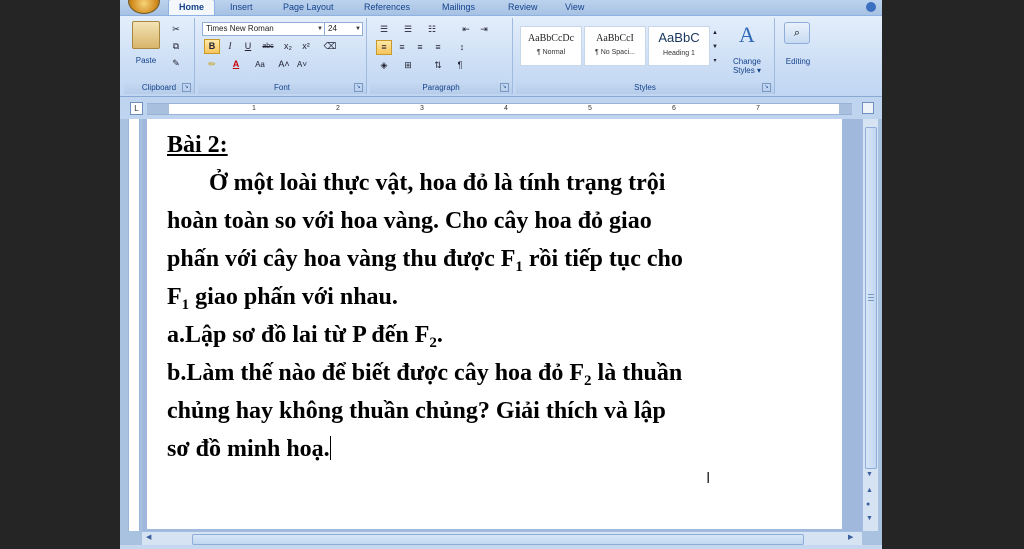 The height and width of the screenshot is (549, 1024). Describe the element at coordinates (306, 46) in the screenshot. I see `superscript-button: x²` at that location.